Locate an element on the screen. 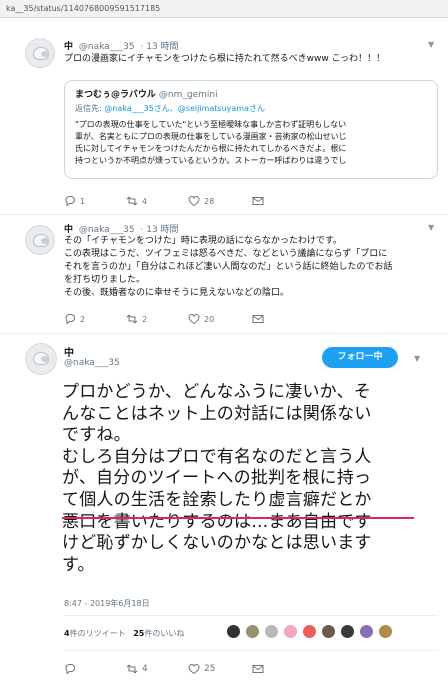  tweet-text-line: を打ち切りました。 is located at coordinates (105, 280).